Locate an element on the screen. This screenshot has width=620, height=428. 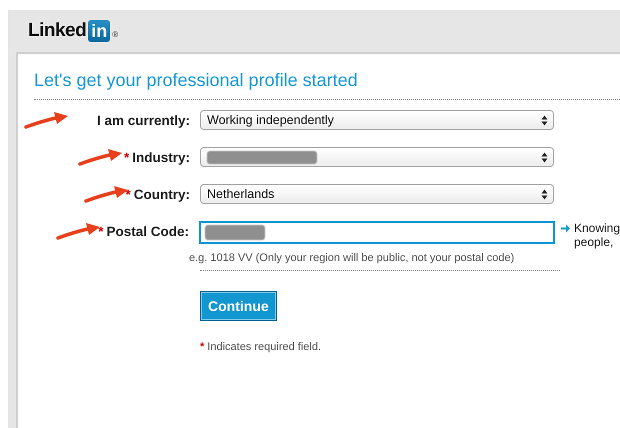
side-note: people, is located at coordinates (594, 242).